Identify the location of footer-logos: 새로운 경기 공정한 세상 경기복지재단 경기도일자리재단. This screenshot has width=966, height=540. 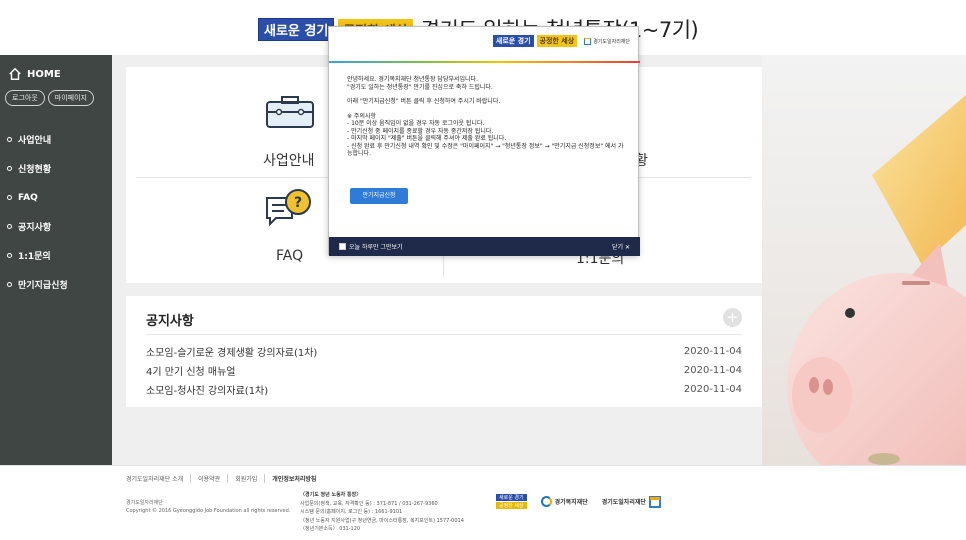
(578, 501).